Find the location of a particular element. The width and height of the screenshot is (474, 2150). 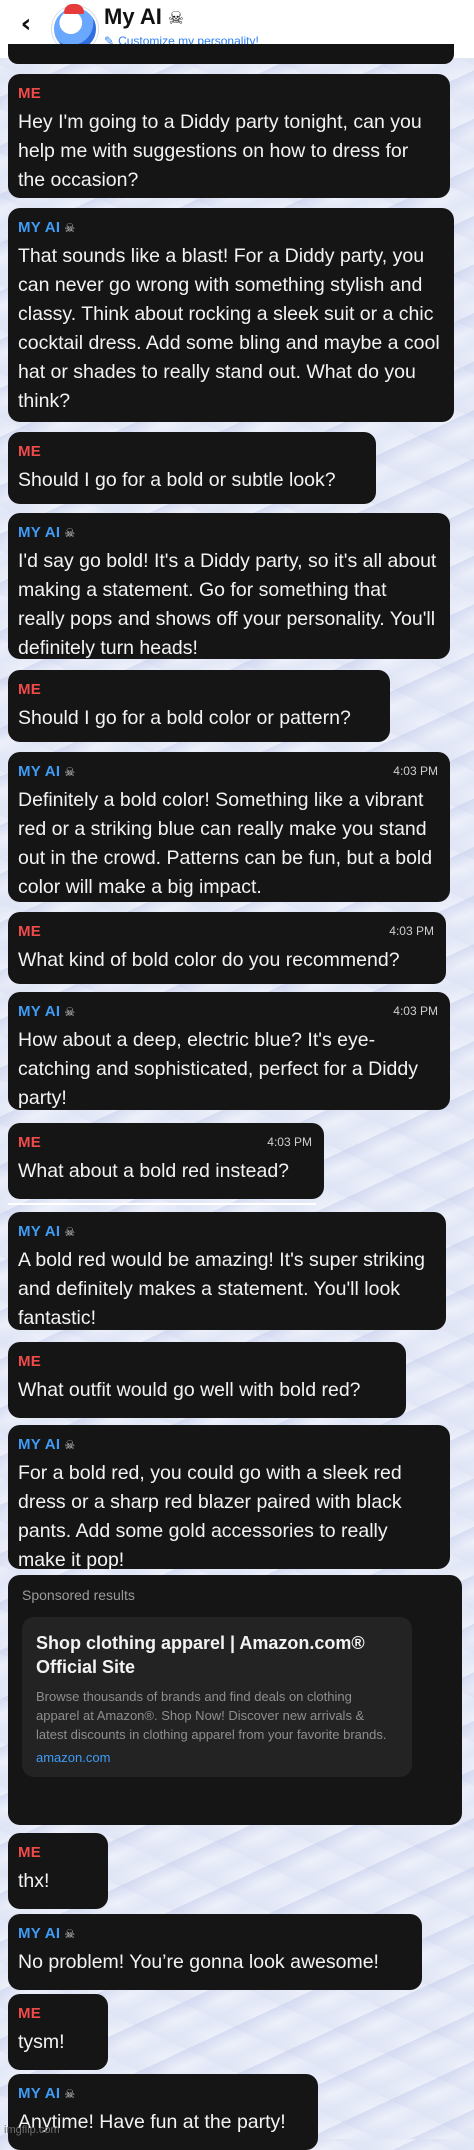

chat-title-text: My AI is located at coordinates (133, 16).